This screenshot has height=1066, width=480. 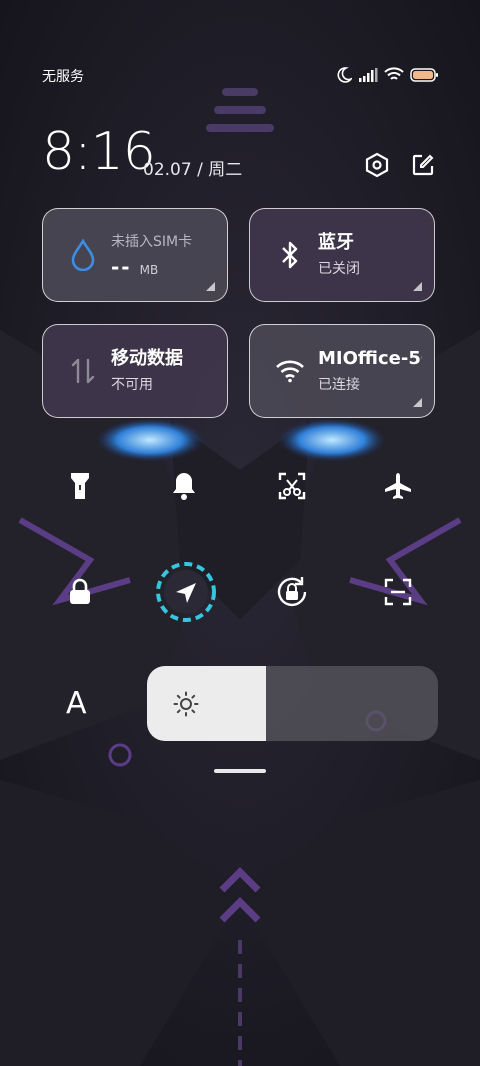 I want to click on date-label: 02.07 / 周二, so click(x=192, y=167).